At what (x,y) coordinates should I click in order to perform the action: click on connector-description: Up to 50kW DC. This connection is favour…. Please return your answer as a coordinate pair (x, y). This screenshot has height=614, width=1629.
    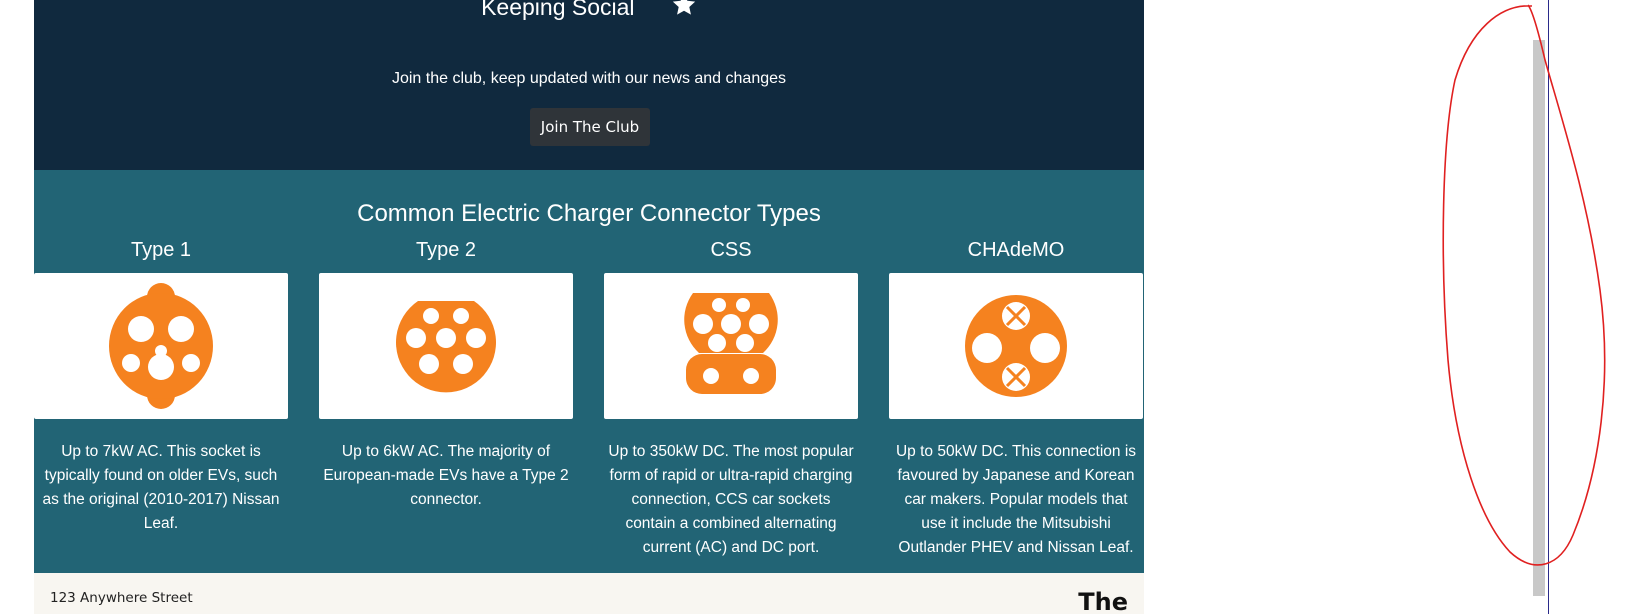
    Looking at the image, I should click on (1016, 499).